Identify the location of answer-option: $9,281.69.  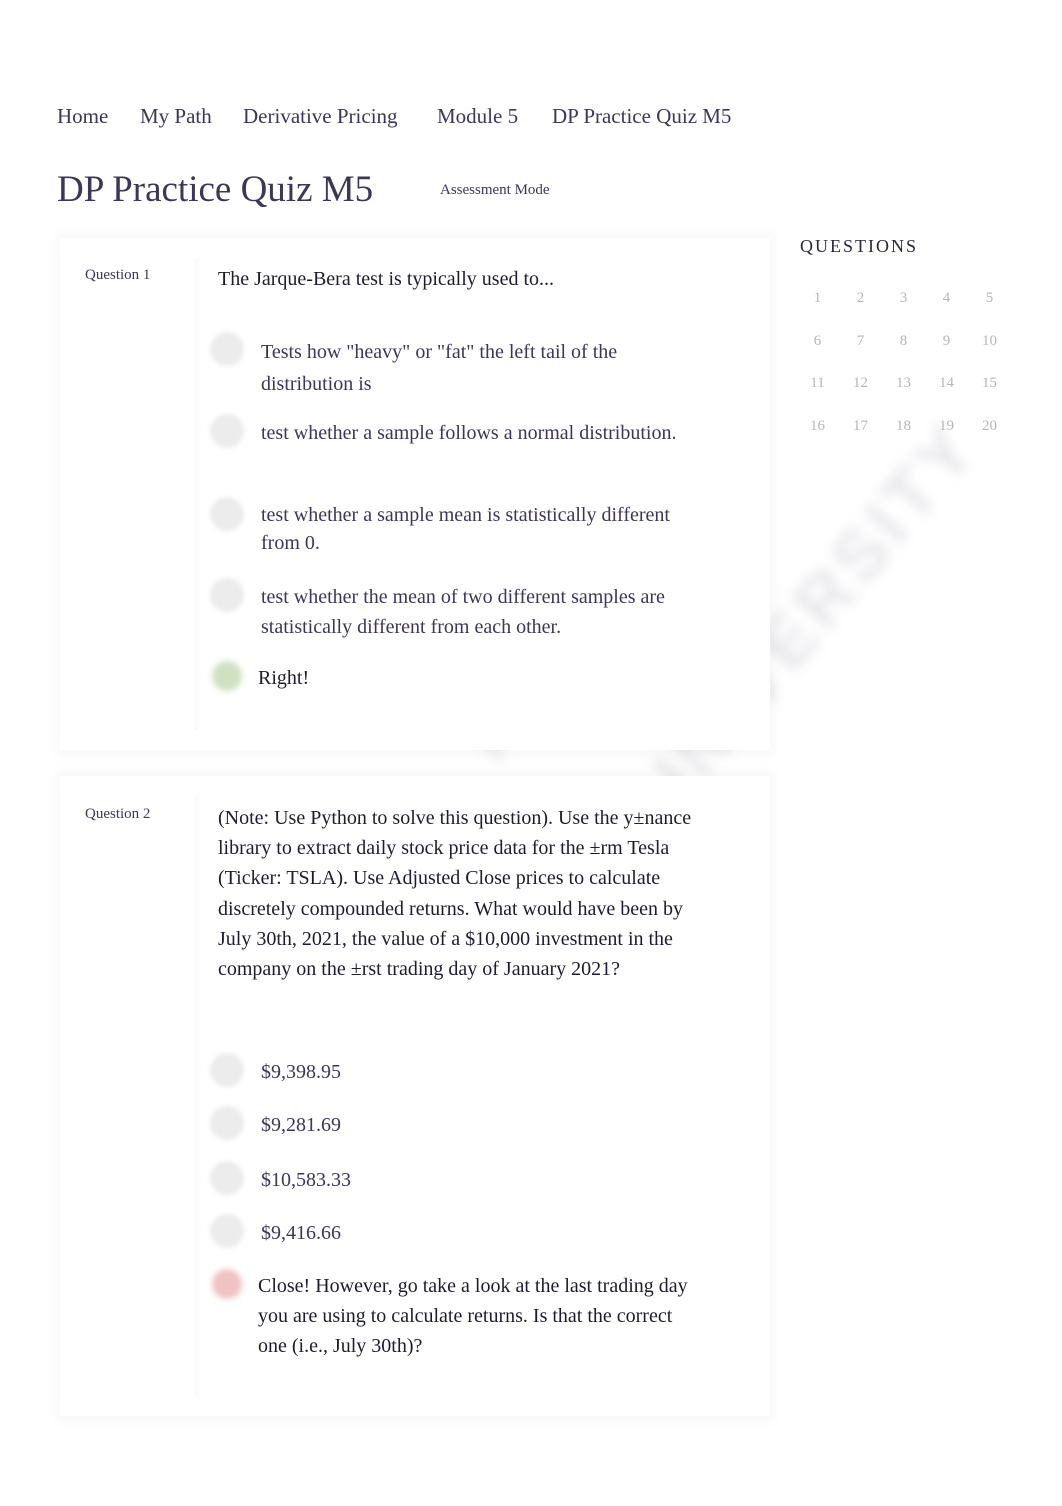
(445, 1123).